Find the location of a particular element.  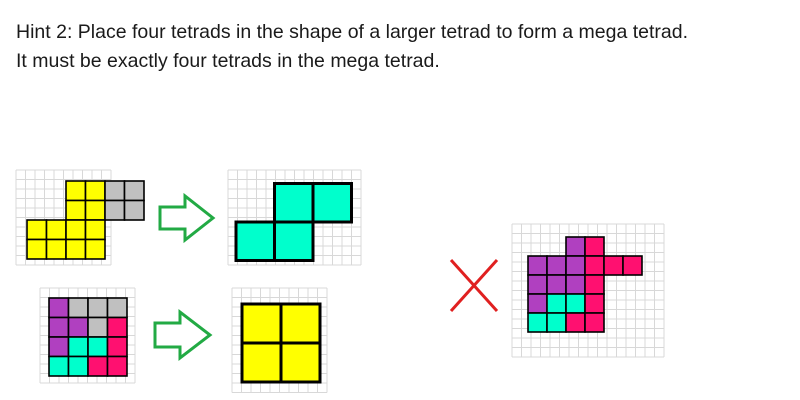

mega-tetrads is located at coordinates (293, 283).